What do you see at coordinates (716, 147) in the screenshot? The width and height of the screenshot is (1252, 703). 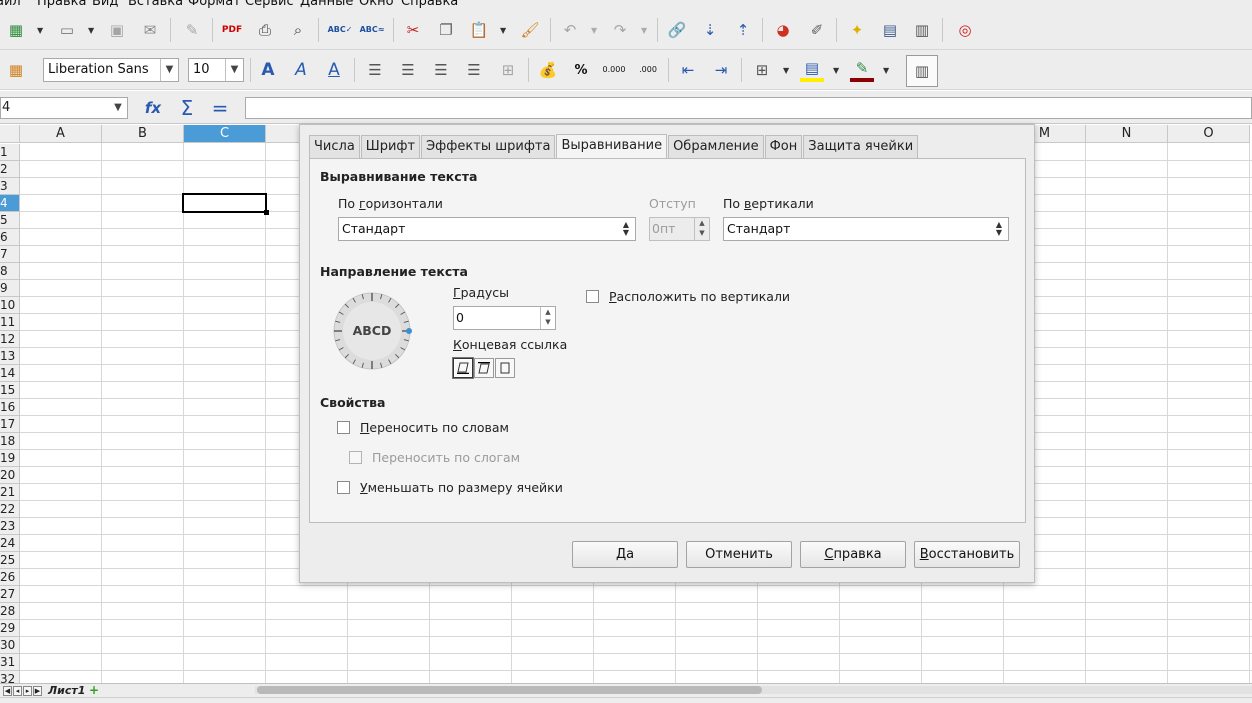 I see `tab-borders: Обрамление` at bounding box center [716, 147].